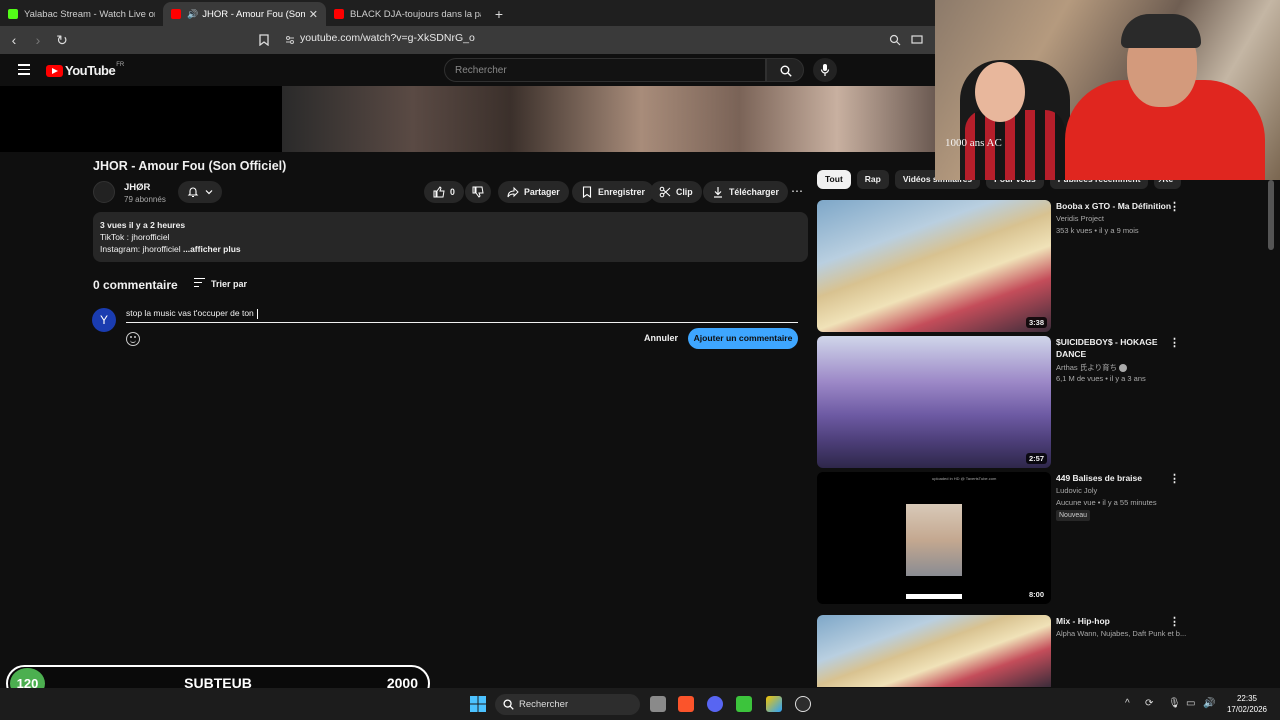  What do you see at coordinates (191, 313) in the screenshot?
I see `comment-draft-text: stop la music vas t'occuper de ton` at bounding box center [191, 313].